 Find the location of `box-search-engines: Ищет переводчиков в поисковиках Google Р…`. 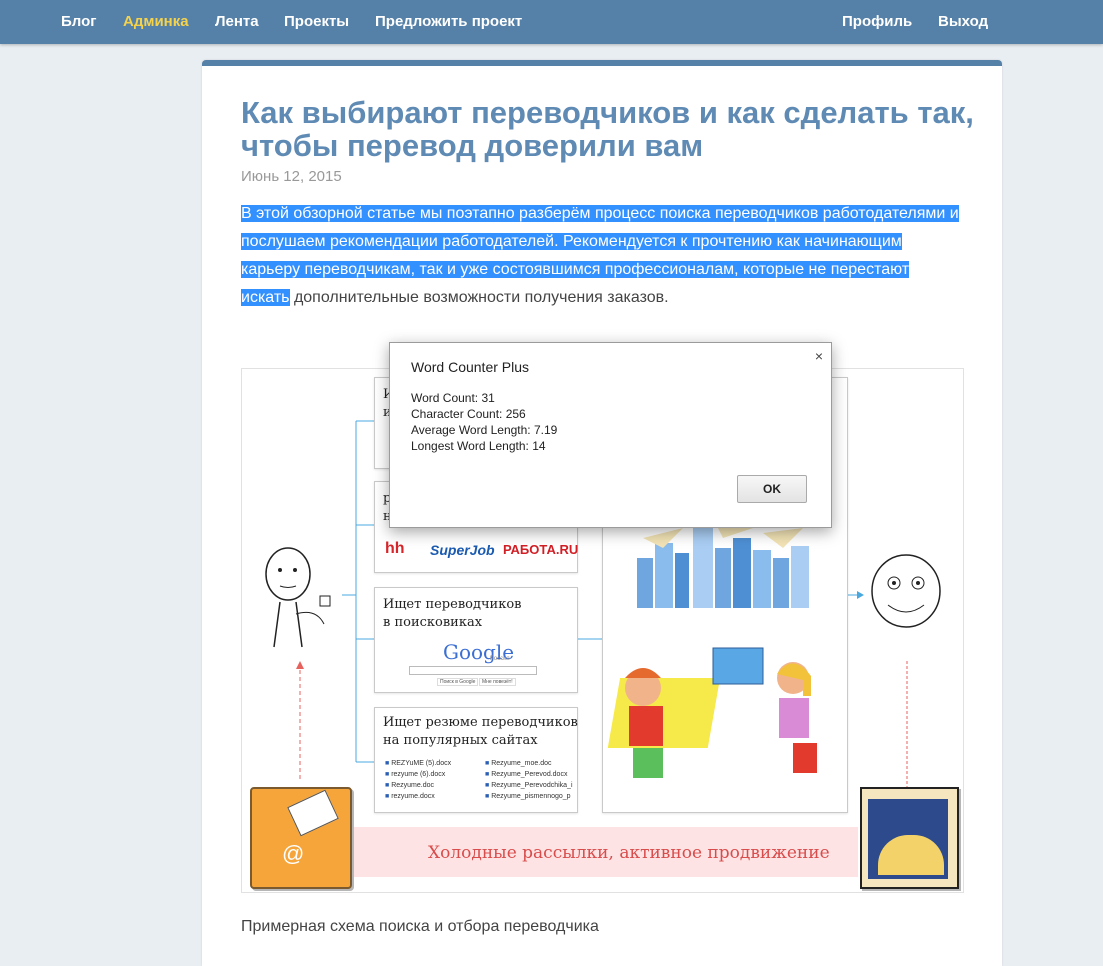

box-search-engines: Ищет переводчиков в поисковиках Google Р… is located at coordinates (476, 640).